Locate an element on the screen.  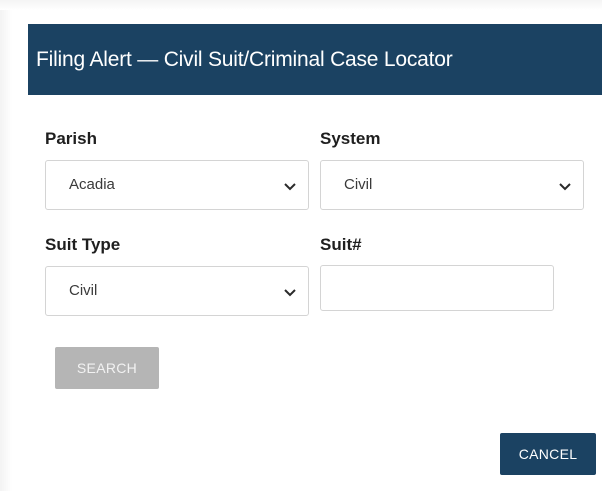
suit-number-label: Suit# is located at coordinates (341, 244).